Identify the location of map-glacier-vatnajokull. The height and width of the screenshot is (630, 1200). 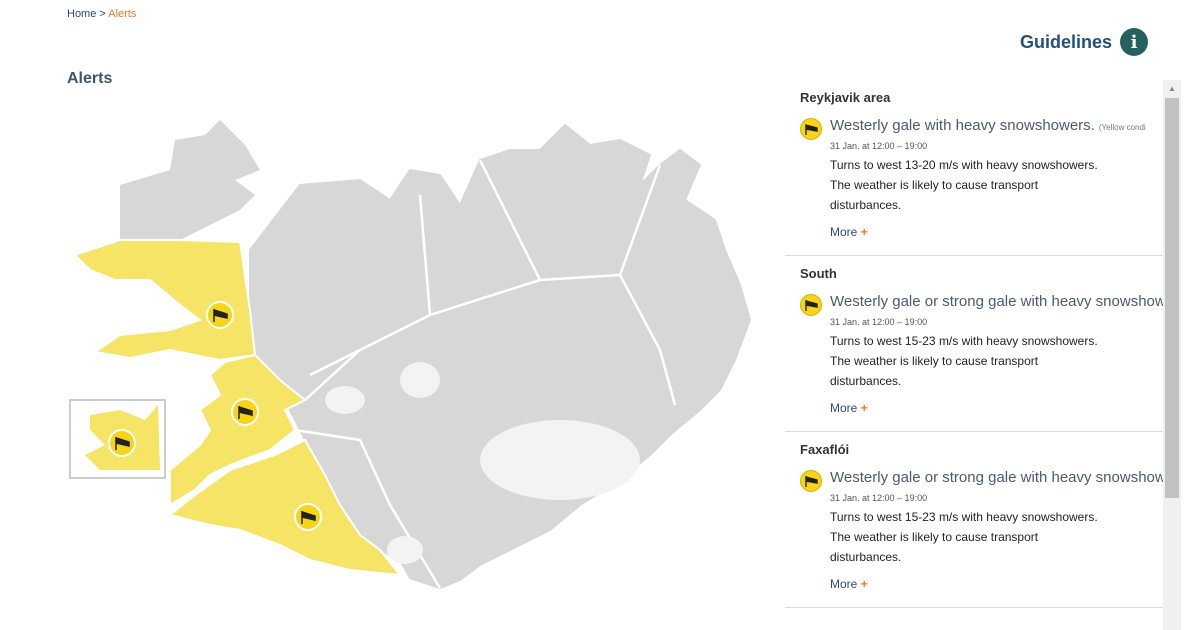
(560, 460).